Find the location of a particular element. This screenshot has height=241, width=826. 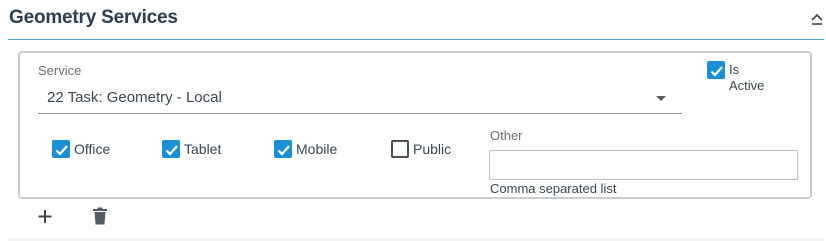

delete-button is located at coordinates (100, 216).